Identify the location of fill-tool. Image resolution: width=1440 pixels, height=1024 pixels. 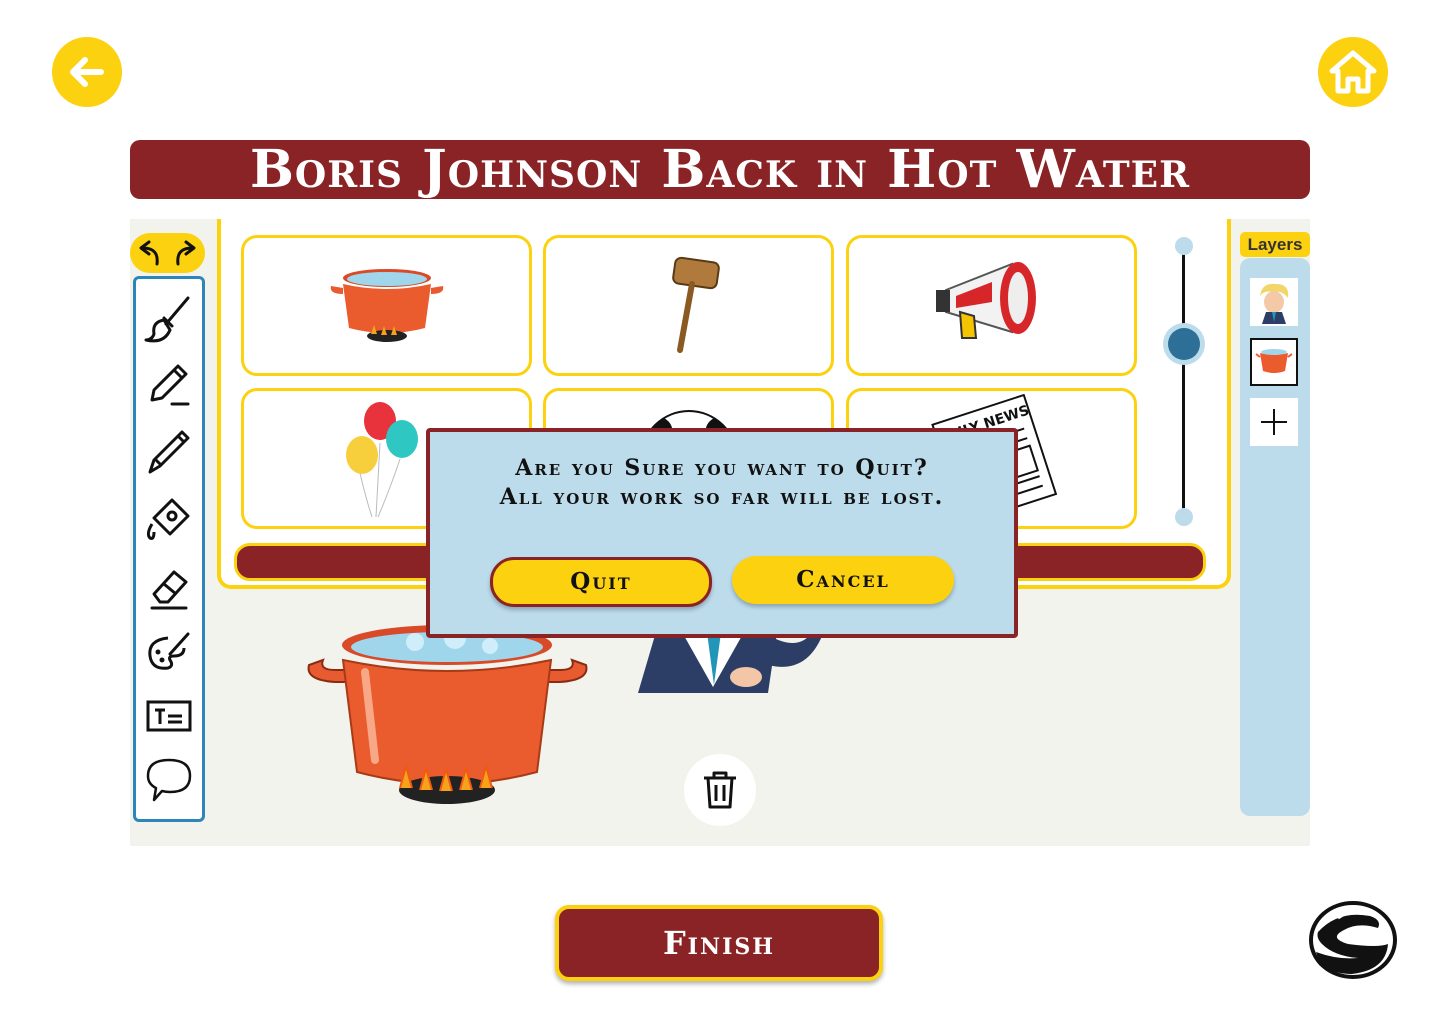
(169, 519).